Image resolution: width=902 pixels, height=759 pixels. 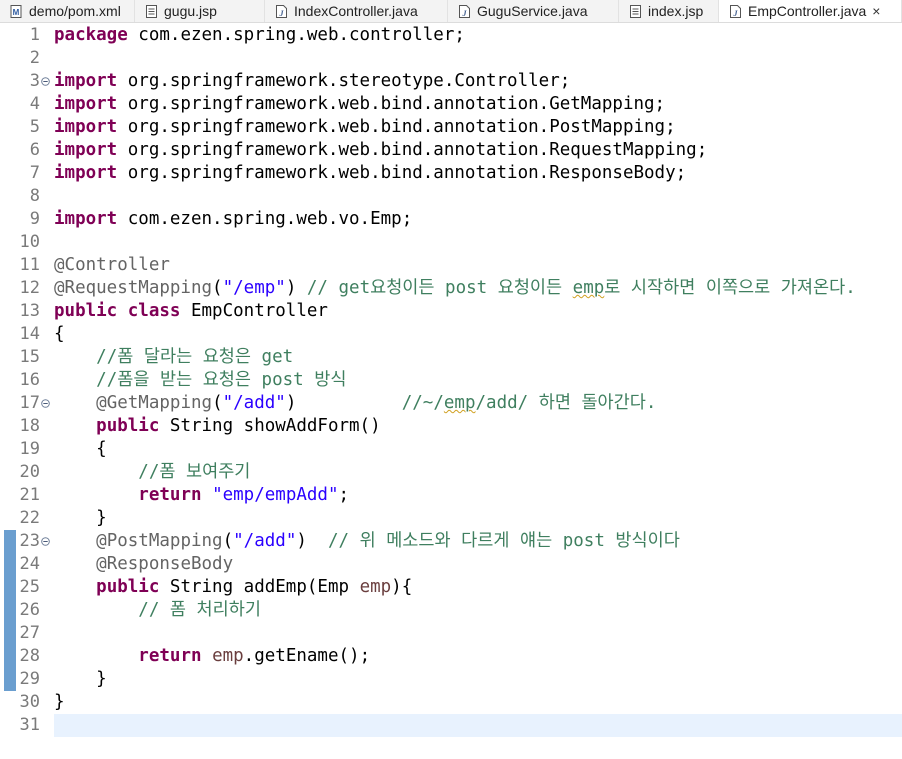 What do you see at coordinates (34, 150) in the screenshot?
I see `line-number: 6` at bounding box center [34, 150].